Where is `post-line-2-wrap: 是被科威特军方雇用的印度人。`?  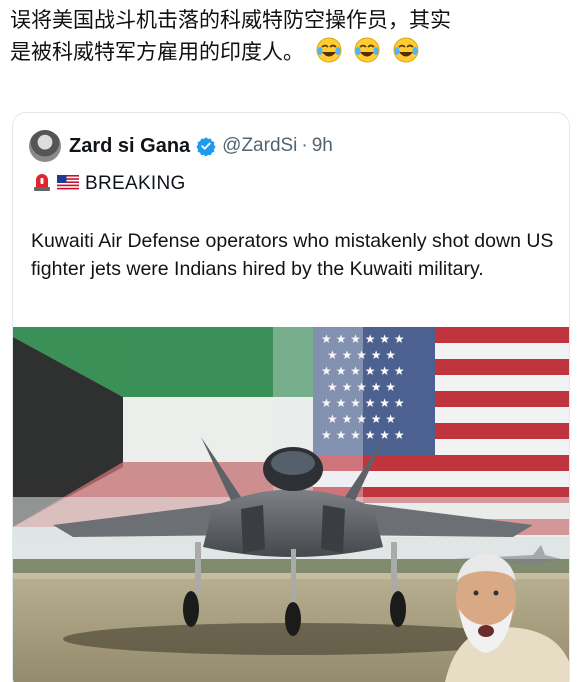
post-line-2-wrap: 是被科威特军方雇用的印度人。 is located at coordinates (290, 54).